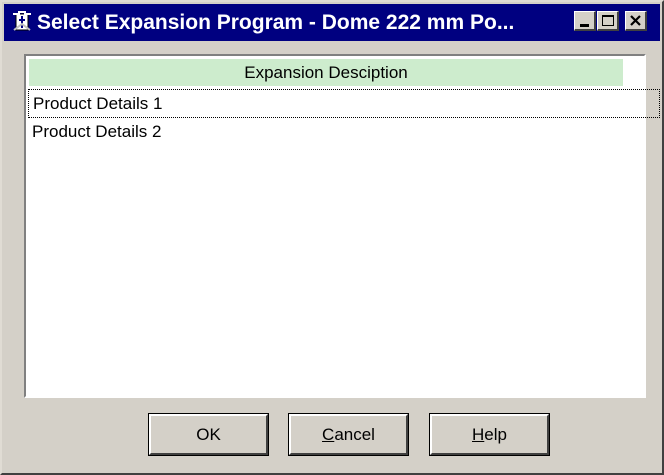 The width and height of the screenshot is (664, 475). Describe the element at coordinates (344, 103) in the screenshot. I see `list-item: Product Details 1` at that location.